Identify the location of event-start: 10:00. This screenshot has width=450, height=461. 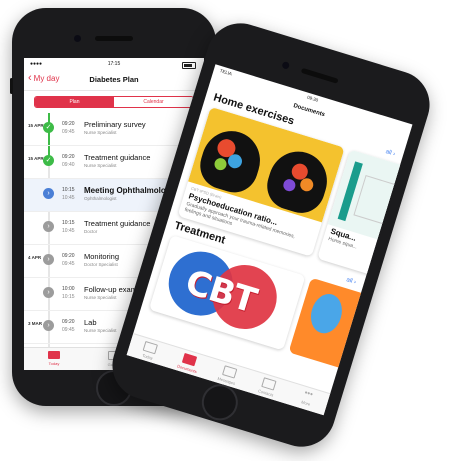
(68, 289).